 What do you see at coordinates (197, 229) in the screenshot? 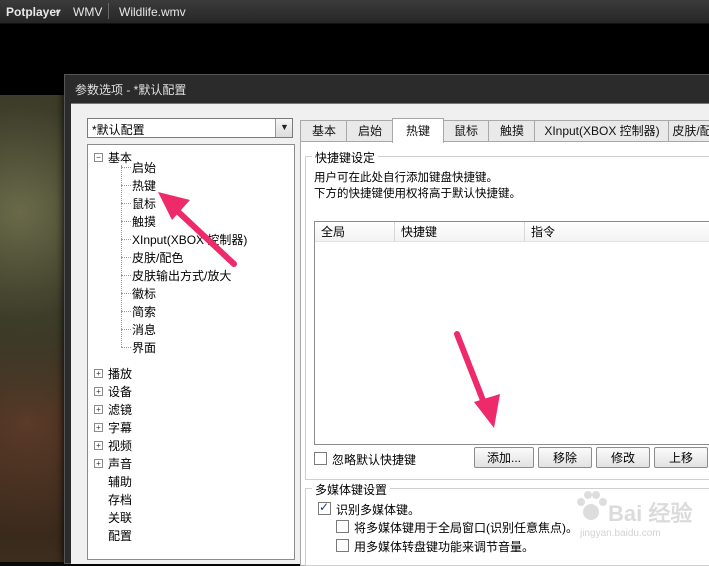
I see `arrow-to-hotkeys` at bounding box center [197, 229].